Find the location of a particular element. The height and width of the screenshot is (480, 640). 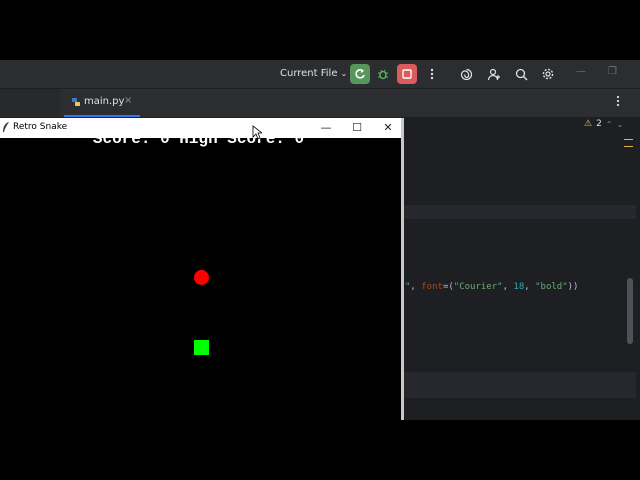

chevron-up-icon: ⌃ is located at coordinates (609, 124).